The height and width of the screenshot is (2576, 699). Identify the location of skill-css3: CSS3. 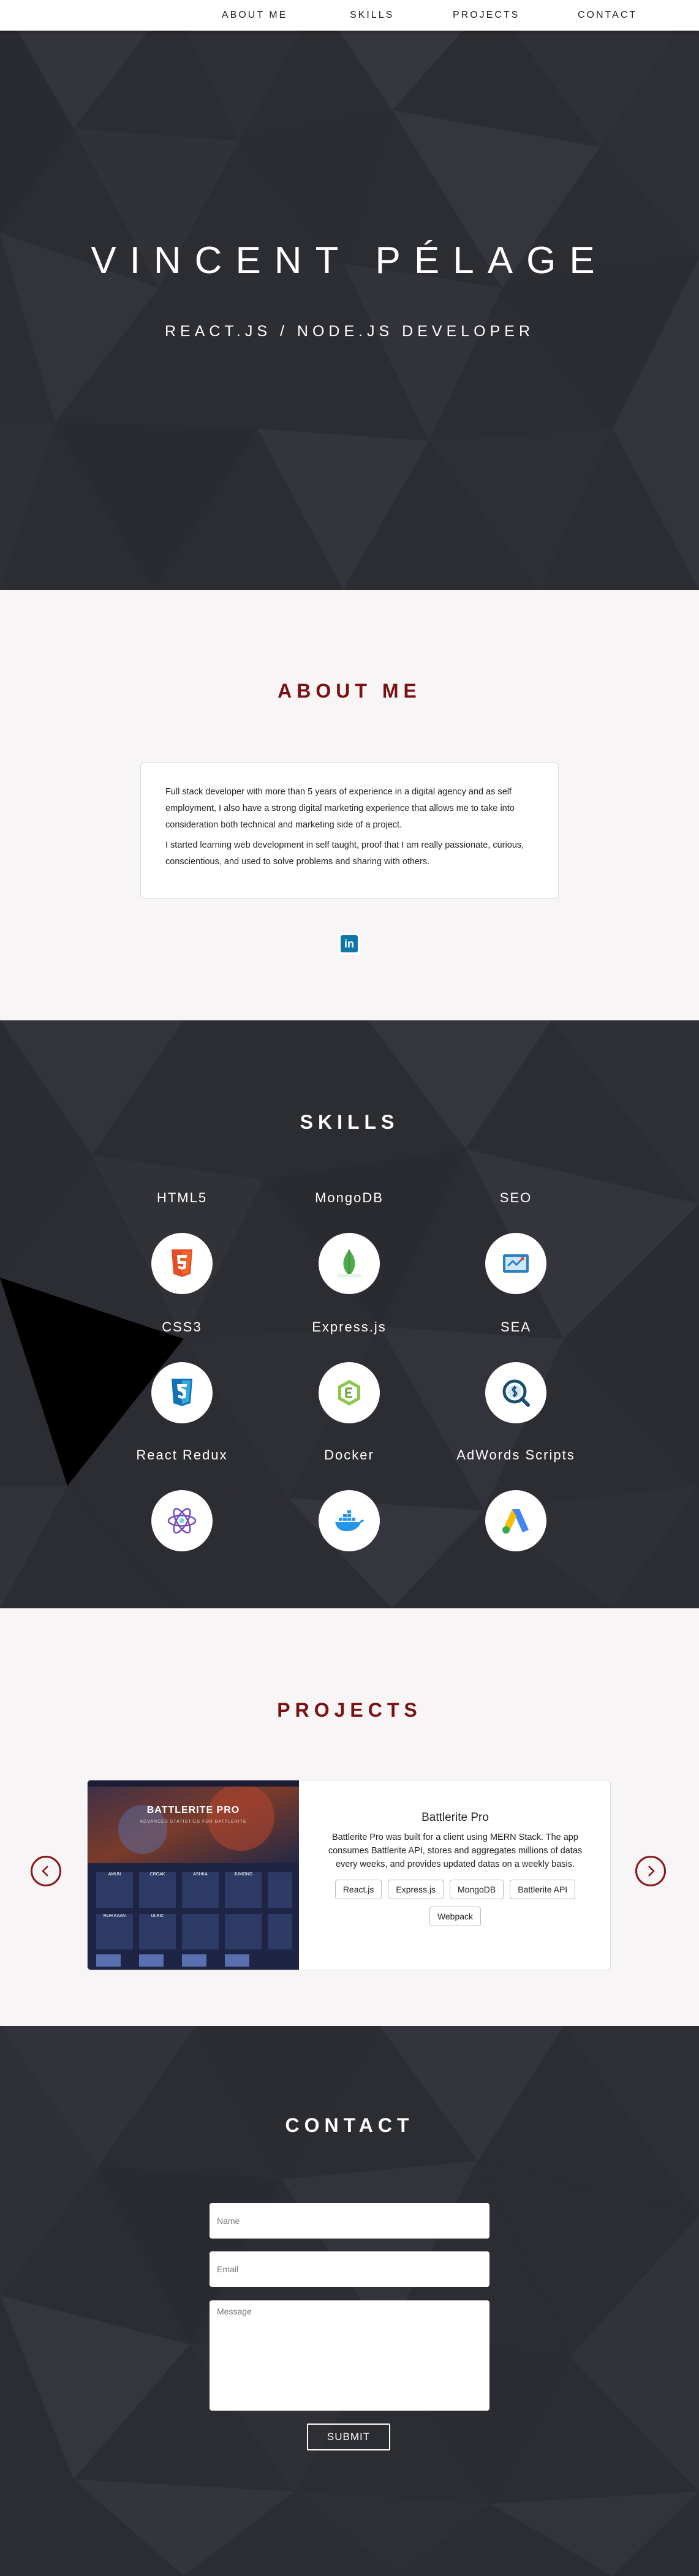
(182, 1371).